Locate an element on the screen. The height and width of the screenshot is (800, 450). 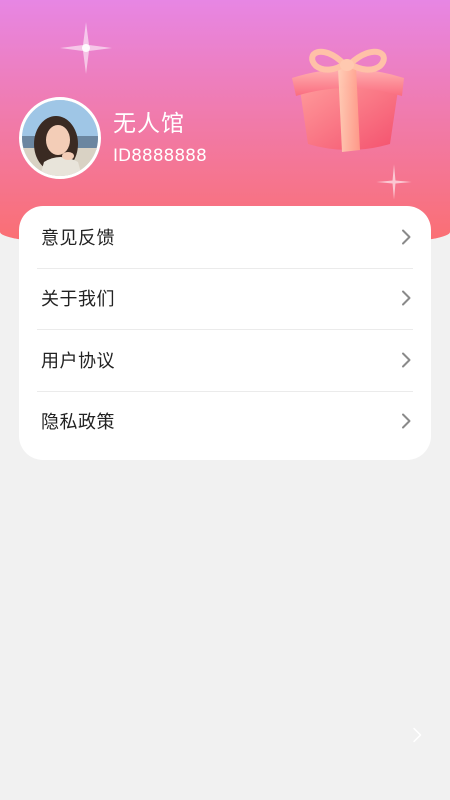
menu-item-user-agreement: 用户协议 is located at coordinates (225, 360).